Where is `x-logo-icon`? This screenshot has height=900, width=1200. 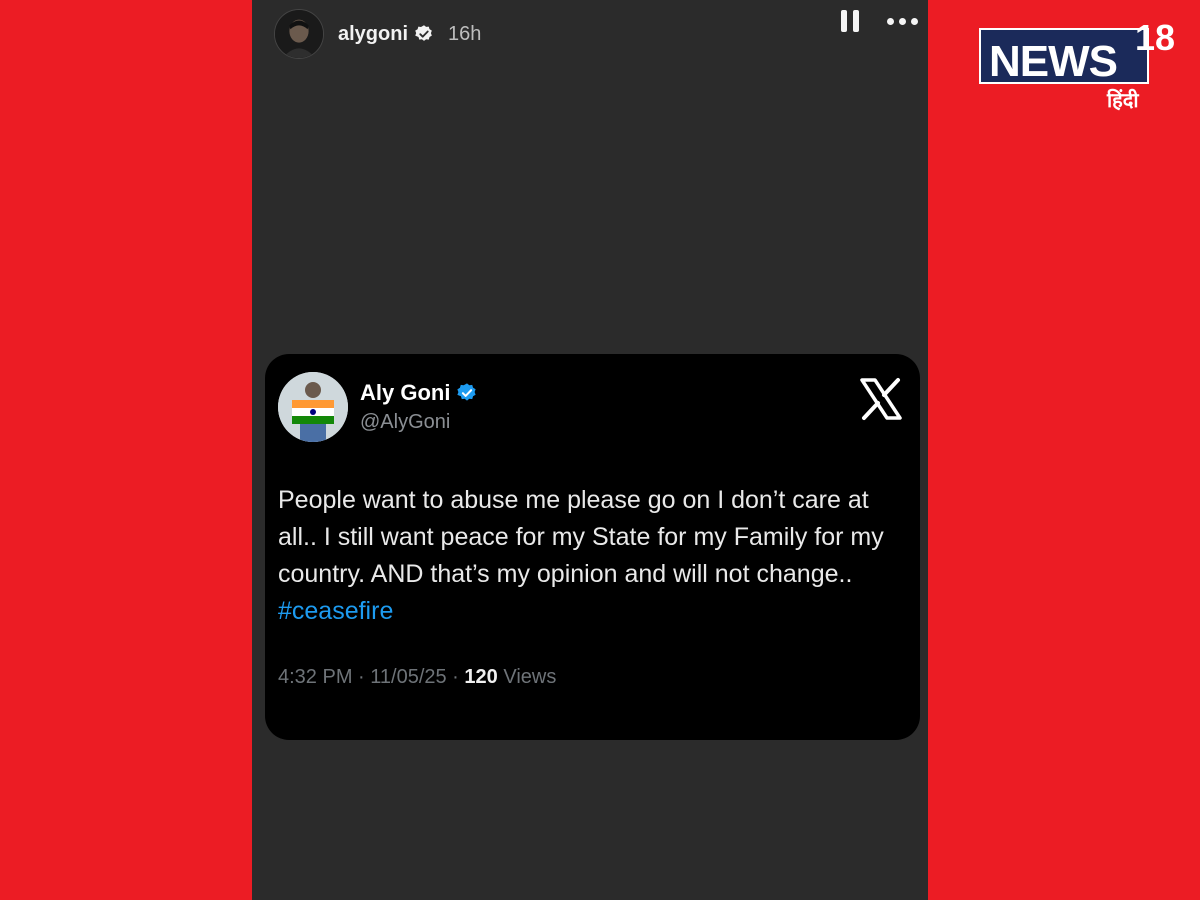 x-logo-icon is located at coordinates (881, 399).